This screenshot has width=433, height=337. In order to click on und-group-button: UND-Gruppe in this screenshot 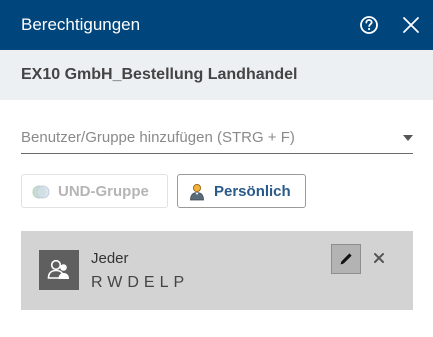, I will do `click(94, 191)`.